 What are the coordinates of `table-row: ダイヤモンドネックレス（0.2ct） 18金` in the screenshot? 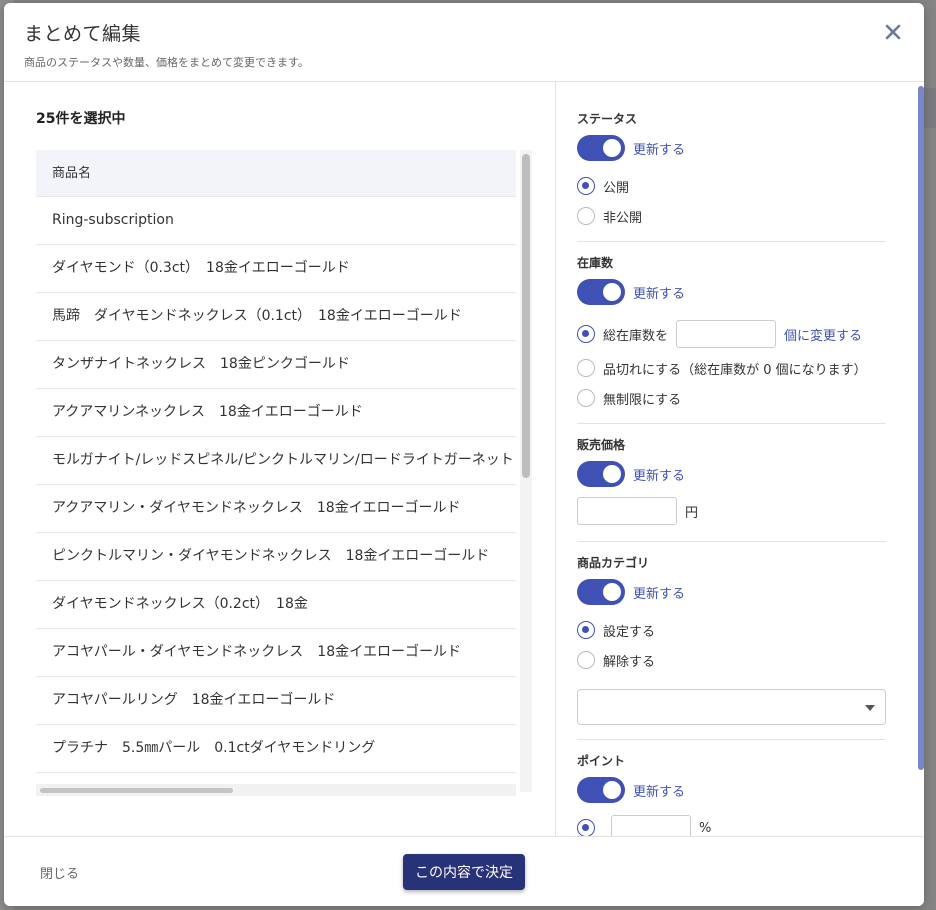 It's located at (276, 605).